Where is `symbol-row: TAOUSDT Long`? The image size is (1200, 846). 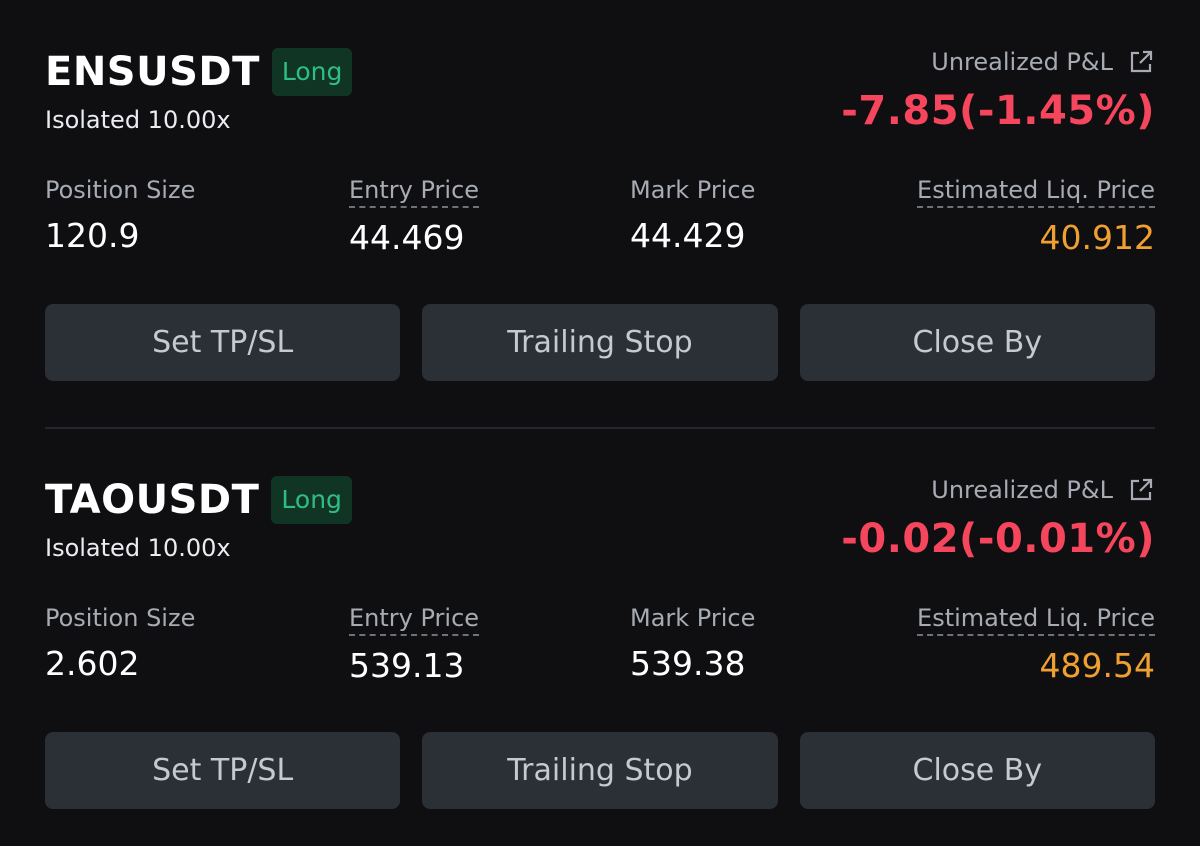 symbol-row: TAOUSDT Long is located at coordinates (198, 500).